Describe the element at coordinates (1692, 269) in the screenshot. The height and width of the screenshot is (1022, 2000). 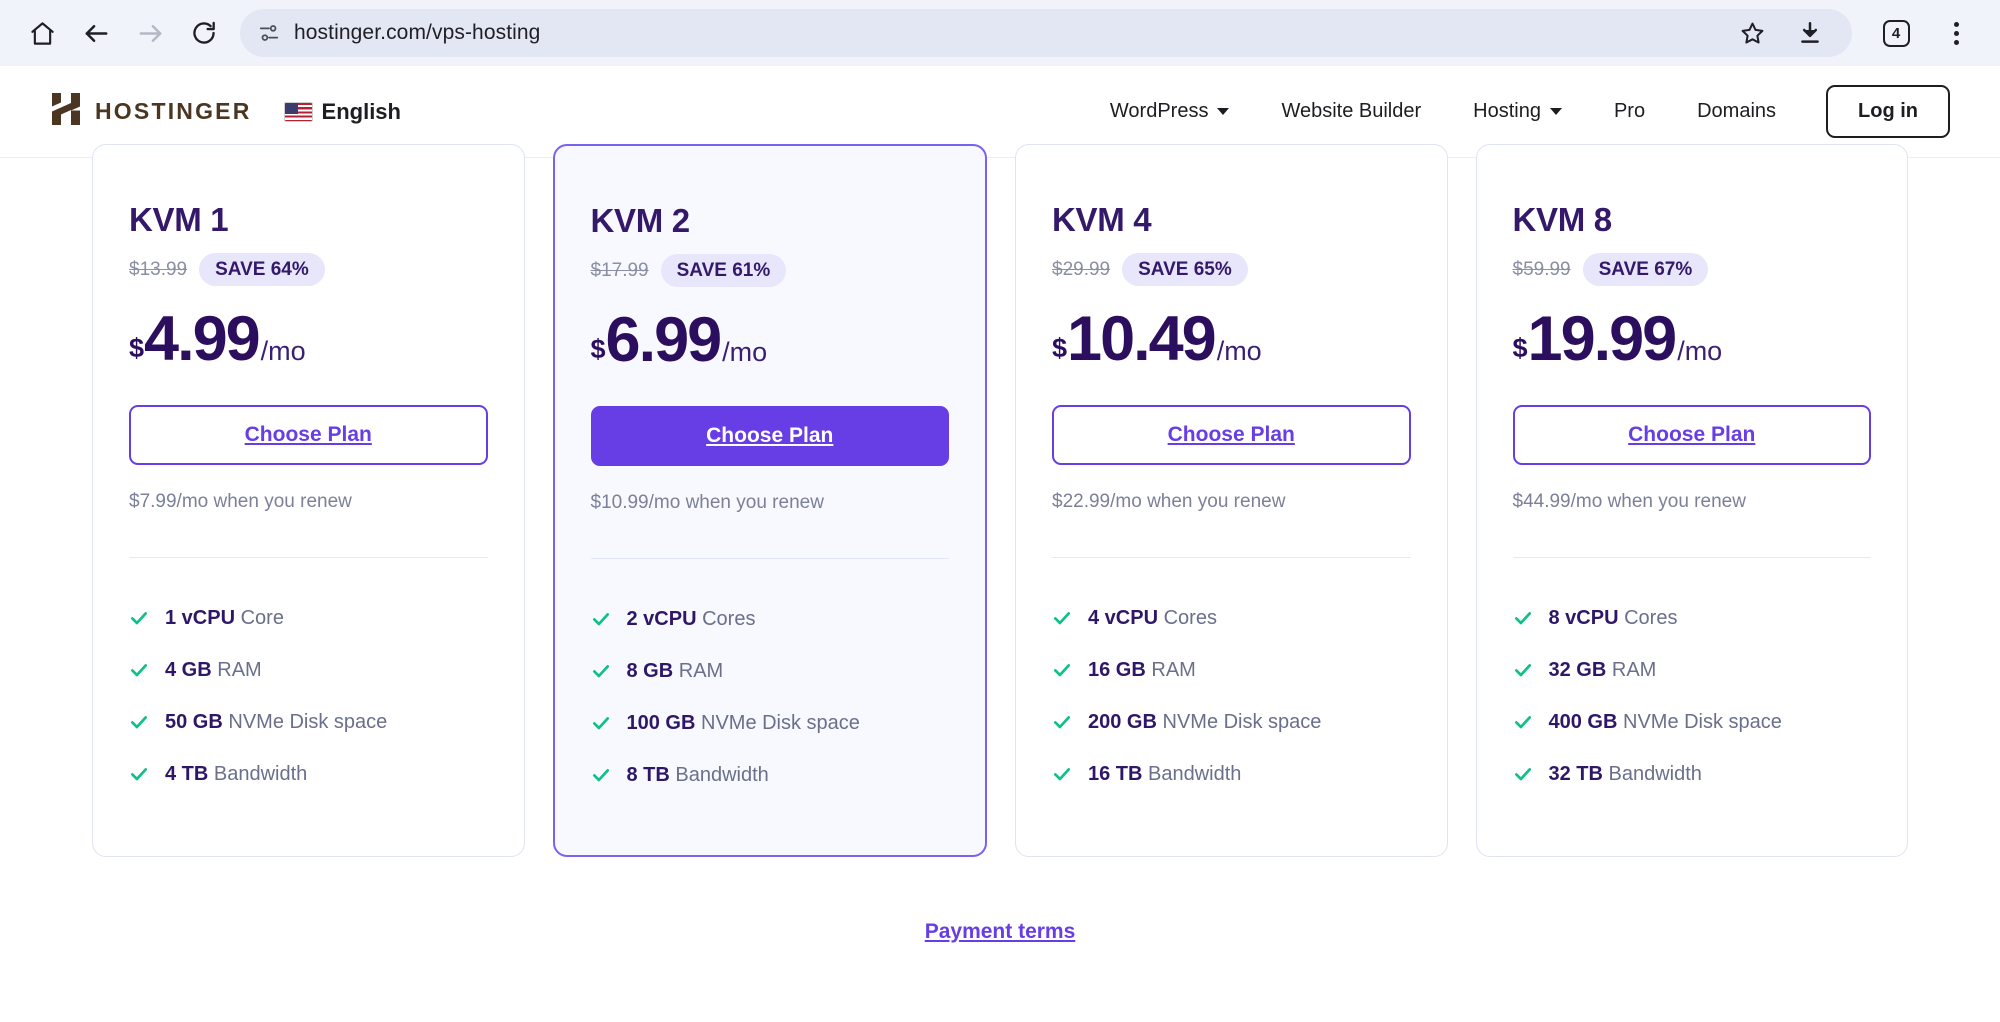
I see `plan-discount-row: $59.99 SAVE 67%` at that location.